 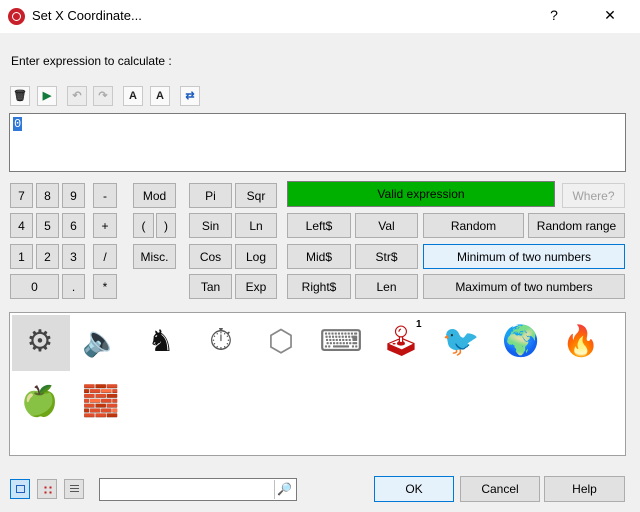 What do you see at coordinates (210, 195) in the screenshot?
I see `pi-button: Pi` at bounding box center [210, 195].